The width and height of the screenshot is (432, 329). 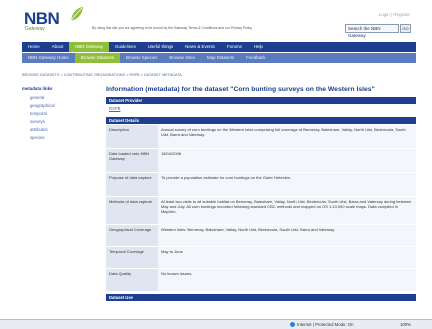 I want to click on globe-icon, so click(x=292, y=325).